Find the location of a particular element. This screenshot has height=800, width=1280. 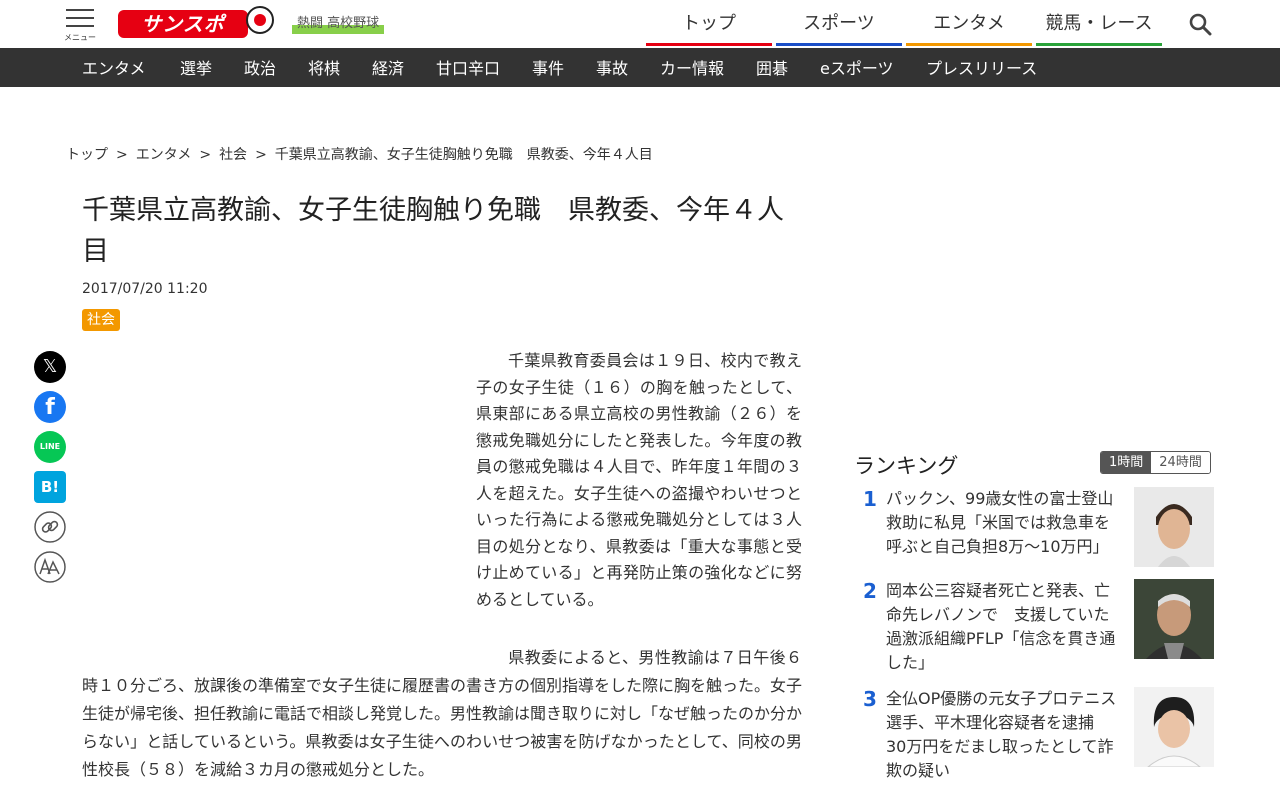

hamburger-icon is located at coordinates (80, 10).